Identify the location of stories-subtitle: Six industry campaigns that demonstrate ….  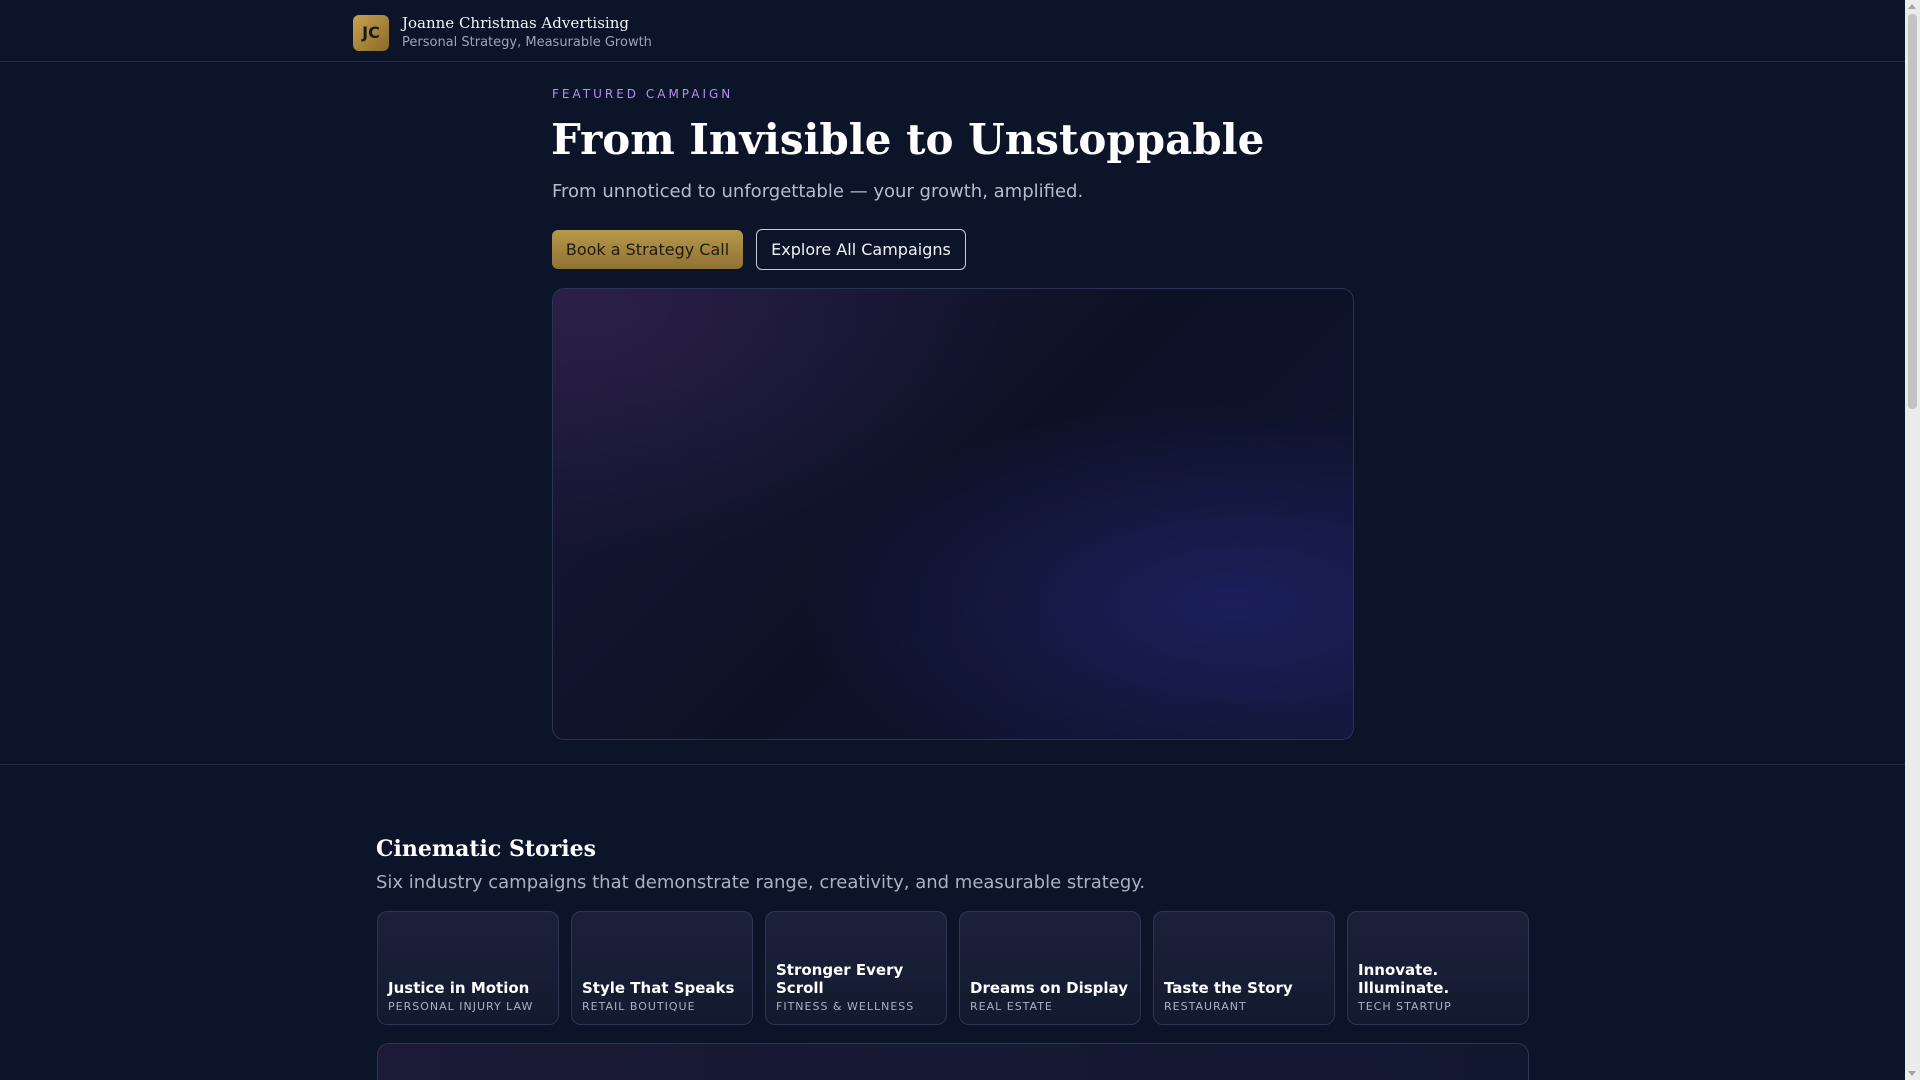
(761, 882).